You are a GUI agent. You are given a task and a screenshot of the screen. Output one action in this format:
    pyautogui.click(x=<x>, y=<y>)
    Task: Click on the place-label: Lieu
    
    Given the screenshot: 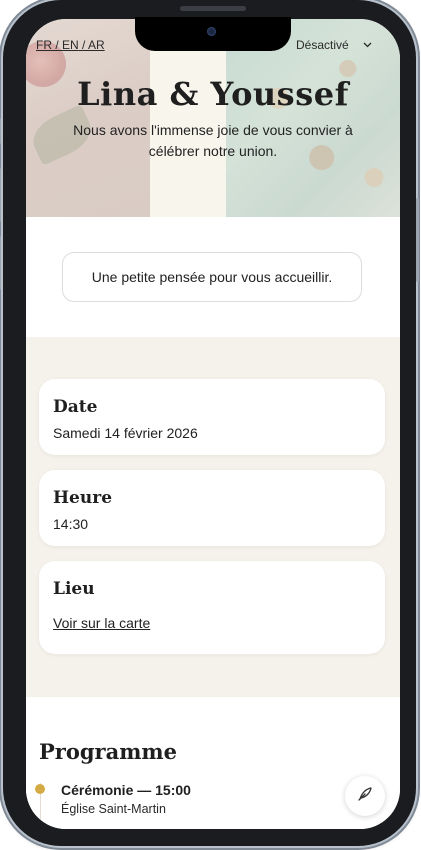 What is the action you would take?
    pyautogui.click(x=74, y=589)
    